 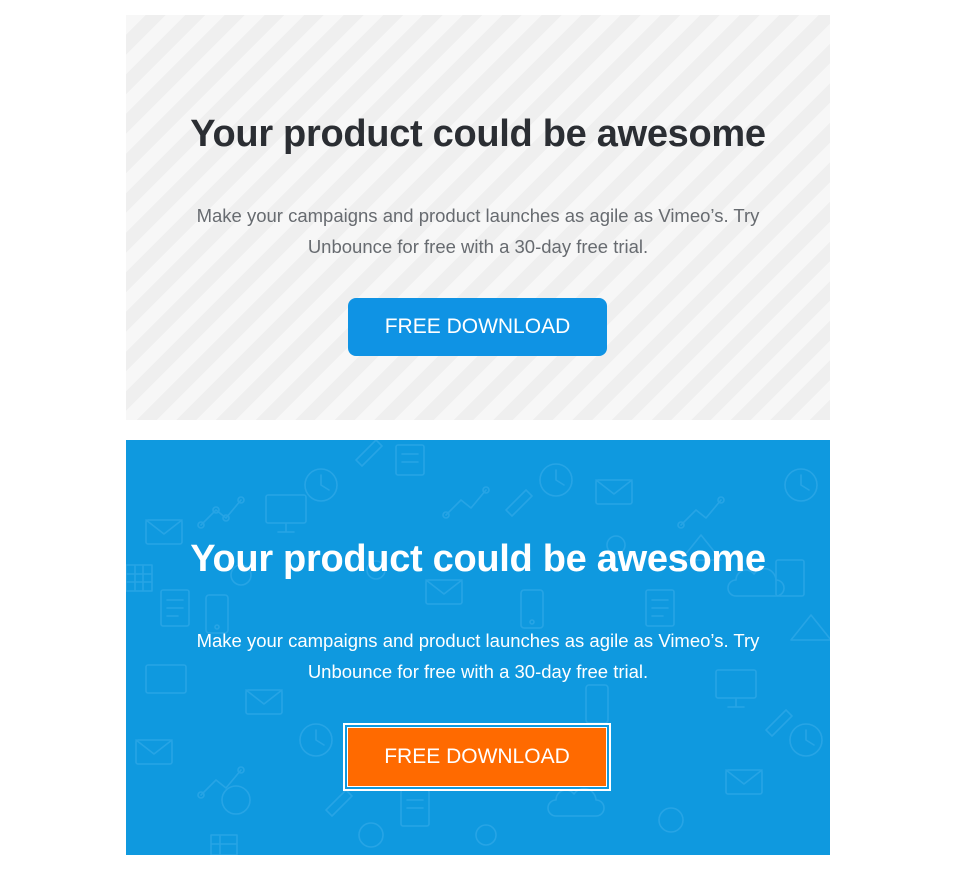 I want to click on free-download-button-blue: FREE DOWNLOAD, so click(x=477, y=327).